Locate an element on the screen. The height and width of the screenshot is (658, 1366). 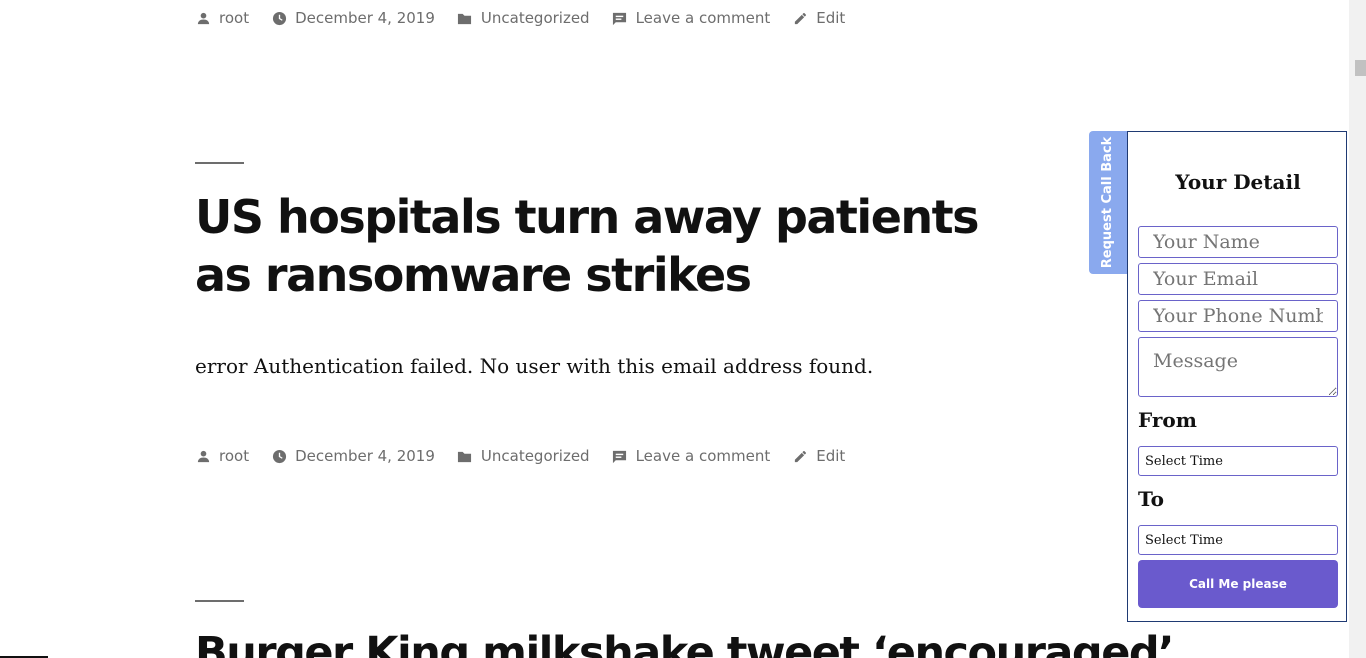
scrollbar-thumb is located at coordinates (1360, 68).